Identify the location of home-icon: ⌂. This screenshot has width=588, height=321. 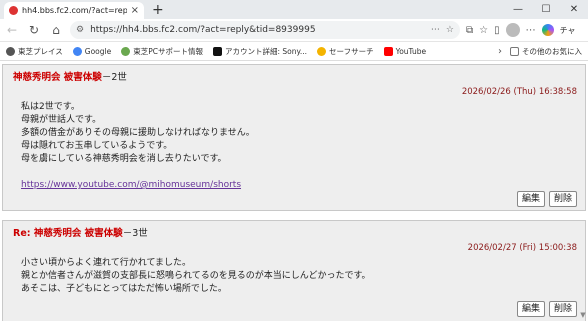
(56, 30).